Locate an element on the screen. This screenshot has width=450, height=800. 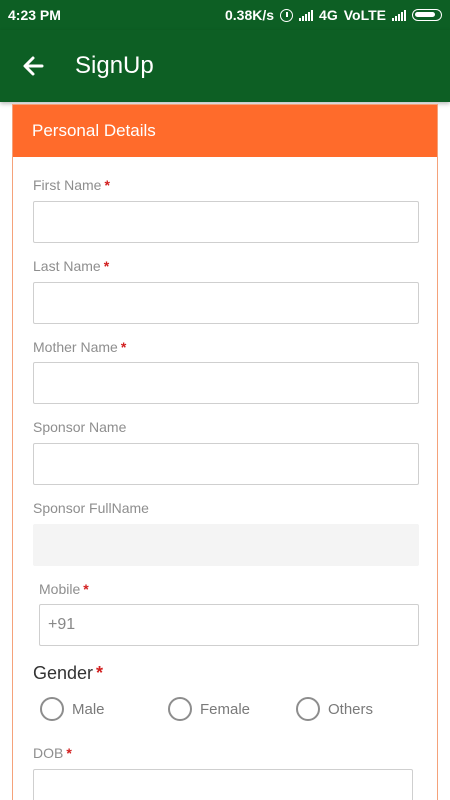
mobile-field is located at coordinates (229, 625).